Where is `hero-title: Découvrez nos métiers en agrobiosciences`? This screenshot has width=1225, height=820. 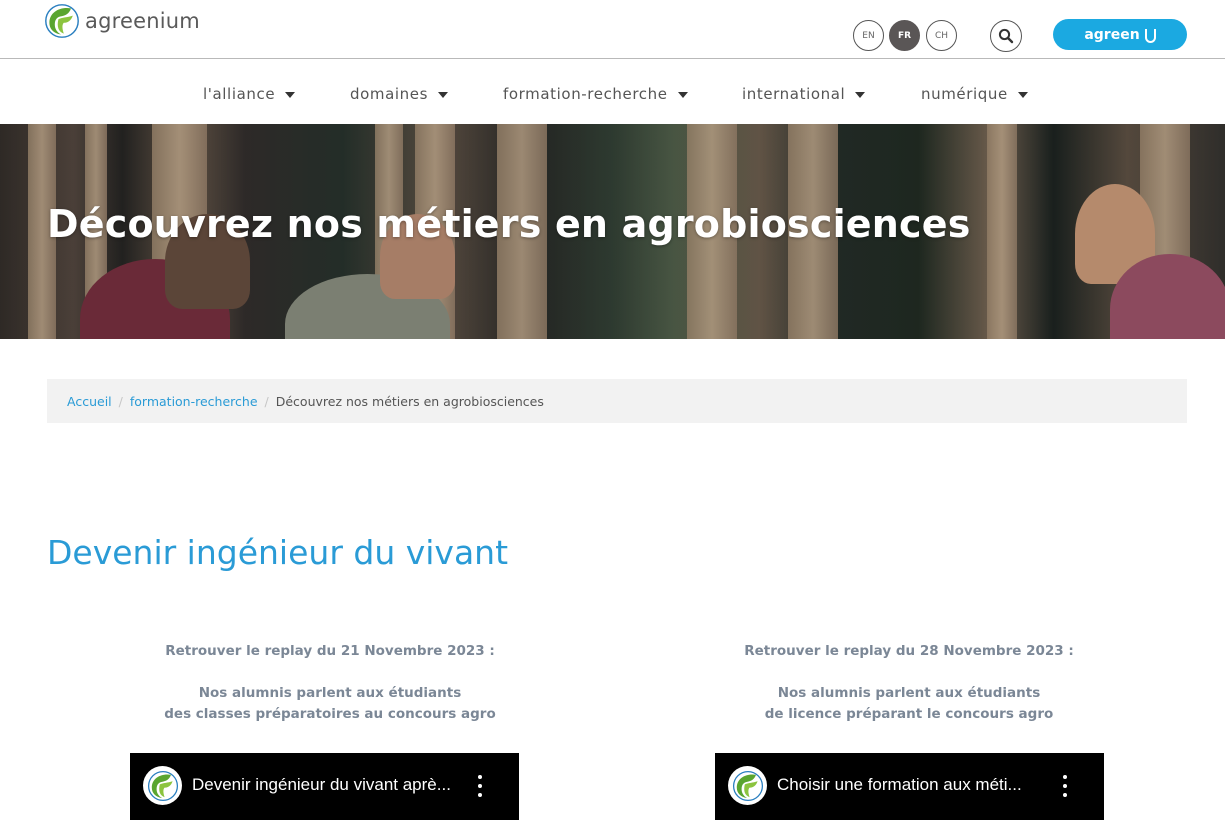
hero-title: Découvrez nos métiers en agrobiosciences is located at coordinates (509, 224).